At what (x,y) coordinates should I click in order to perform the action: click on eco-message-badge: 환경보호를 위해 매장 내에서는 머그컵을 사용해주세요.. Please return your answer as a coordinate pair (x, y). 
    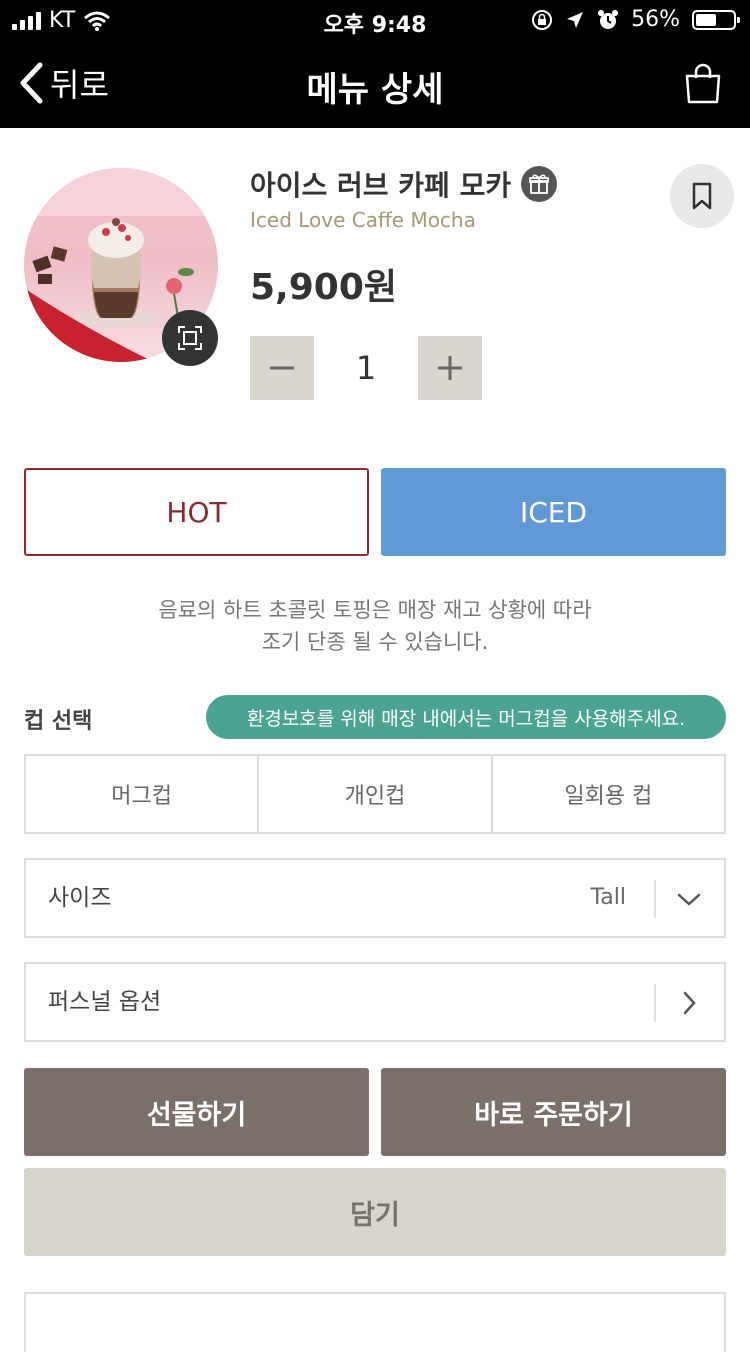
    Looking at the image, I should click on (466, 717).